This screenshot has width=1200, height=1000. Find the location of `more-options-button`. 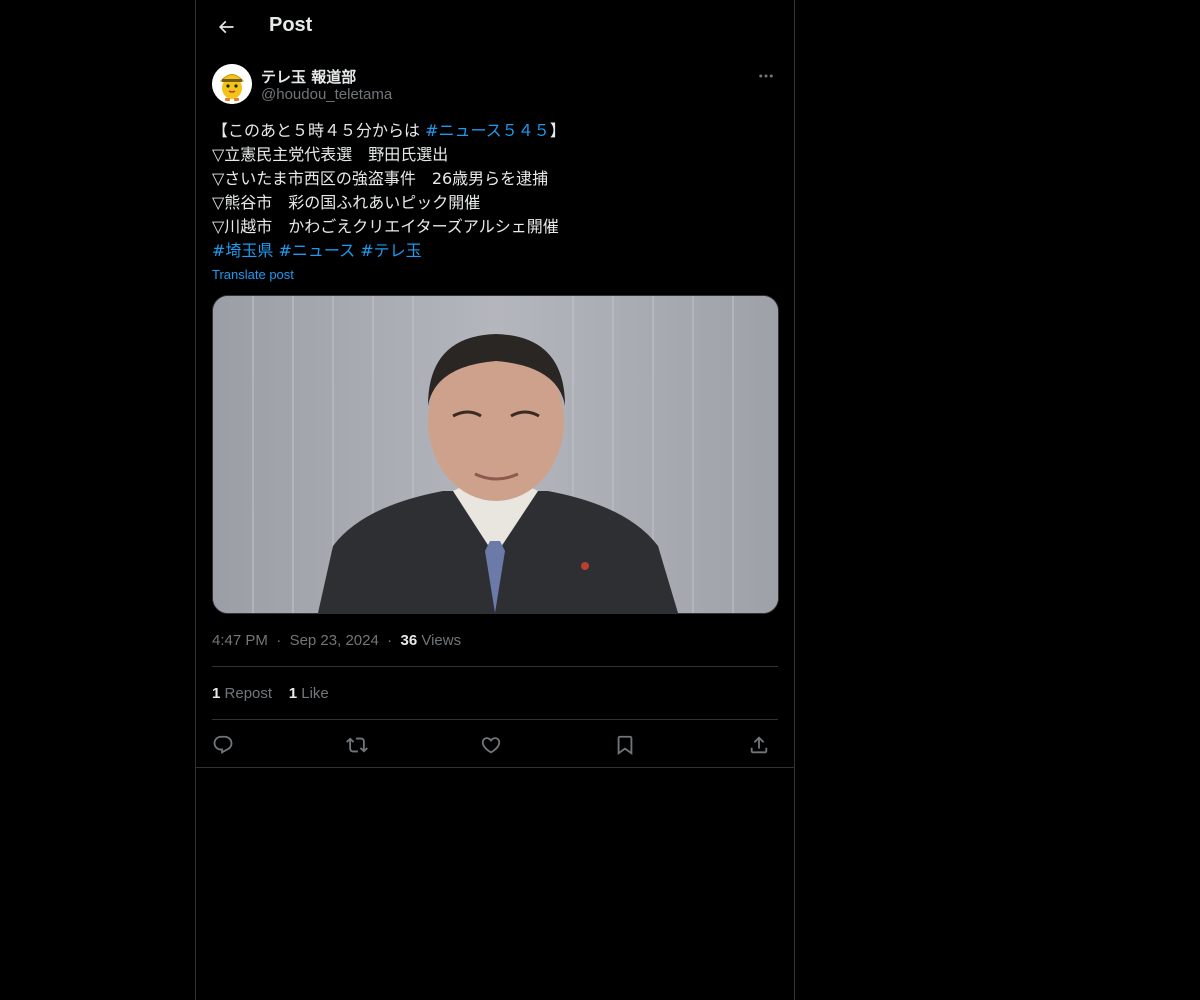

more-options-button is located at coordinates (766, 76).